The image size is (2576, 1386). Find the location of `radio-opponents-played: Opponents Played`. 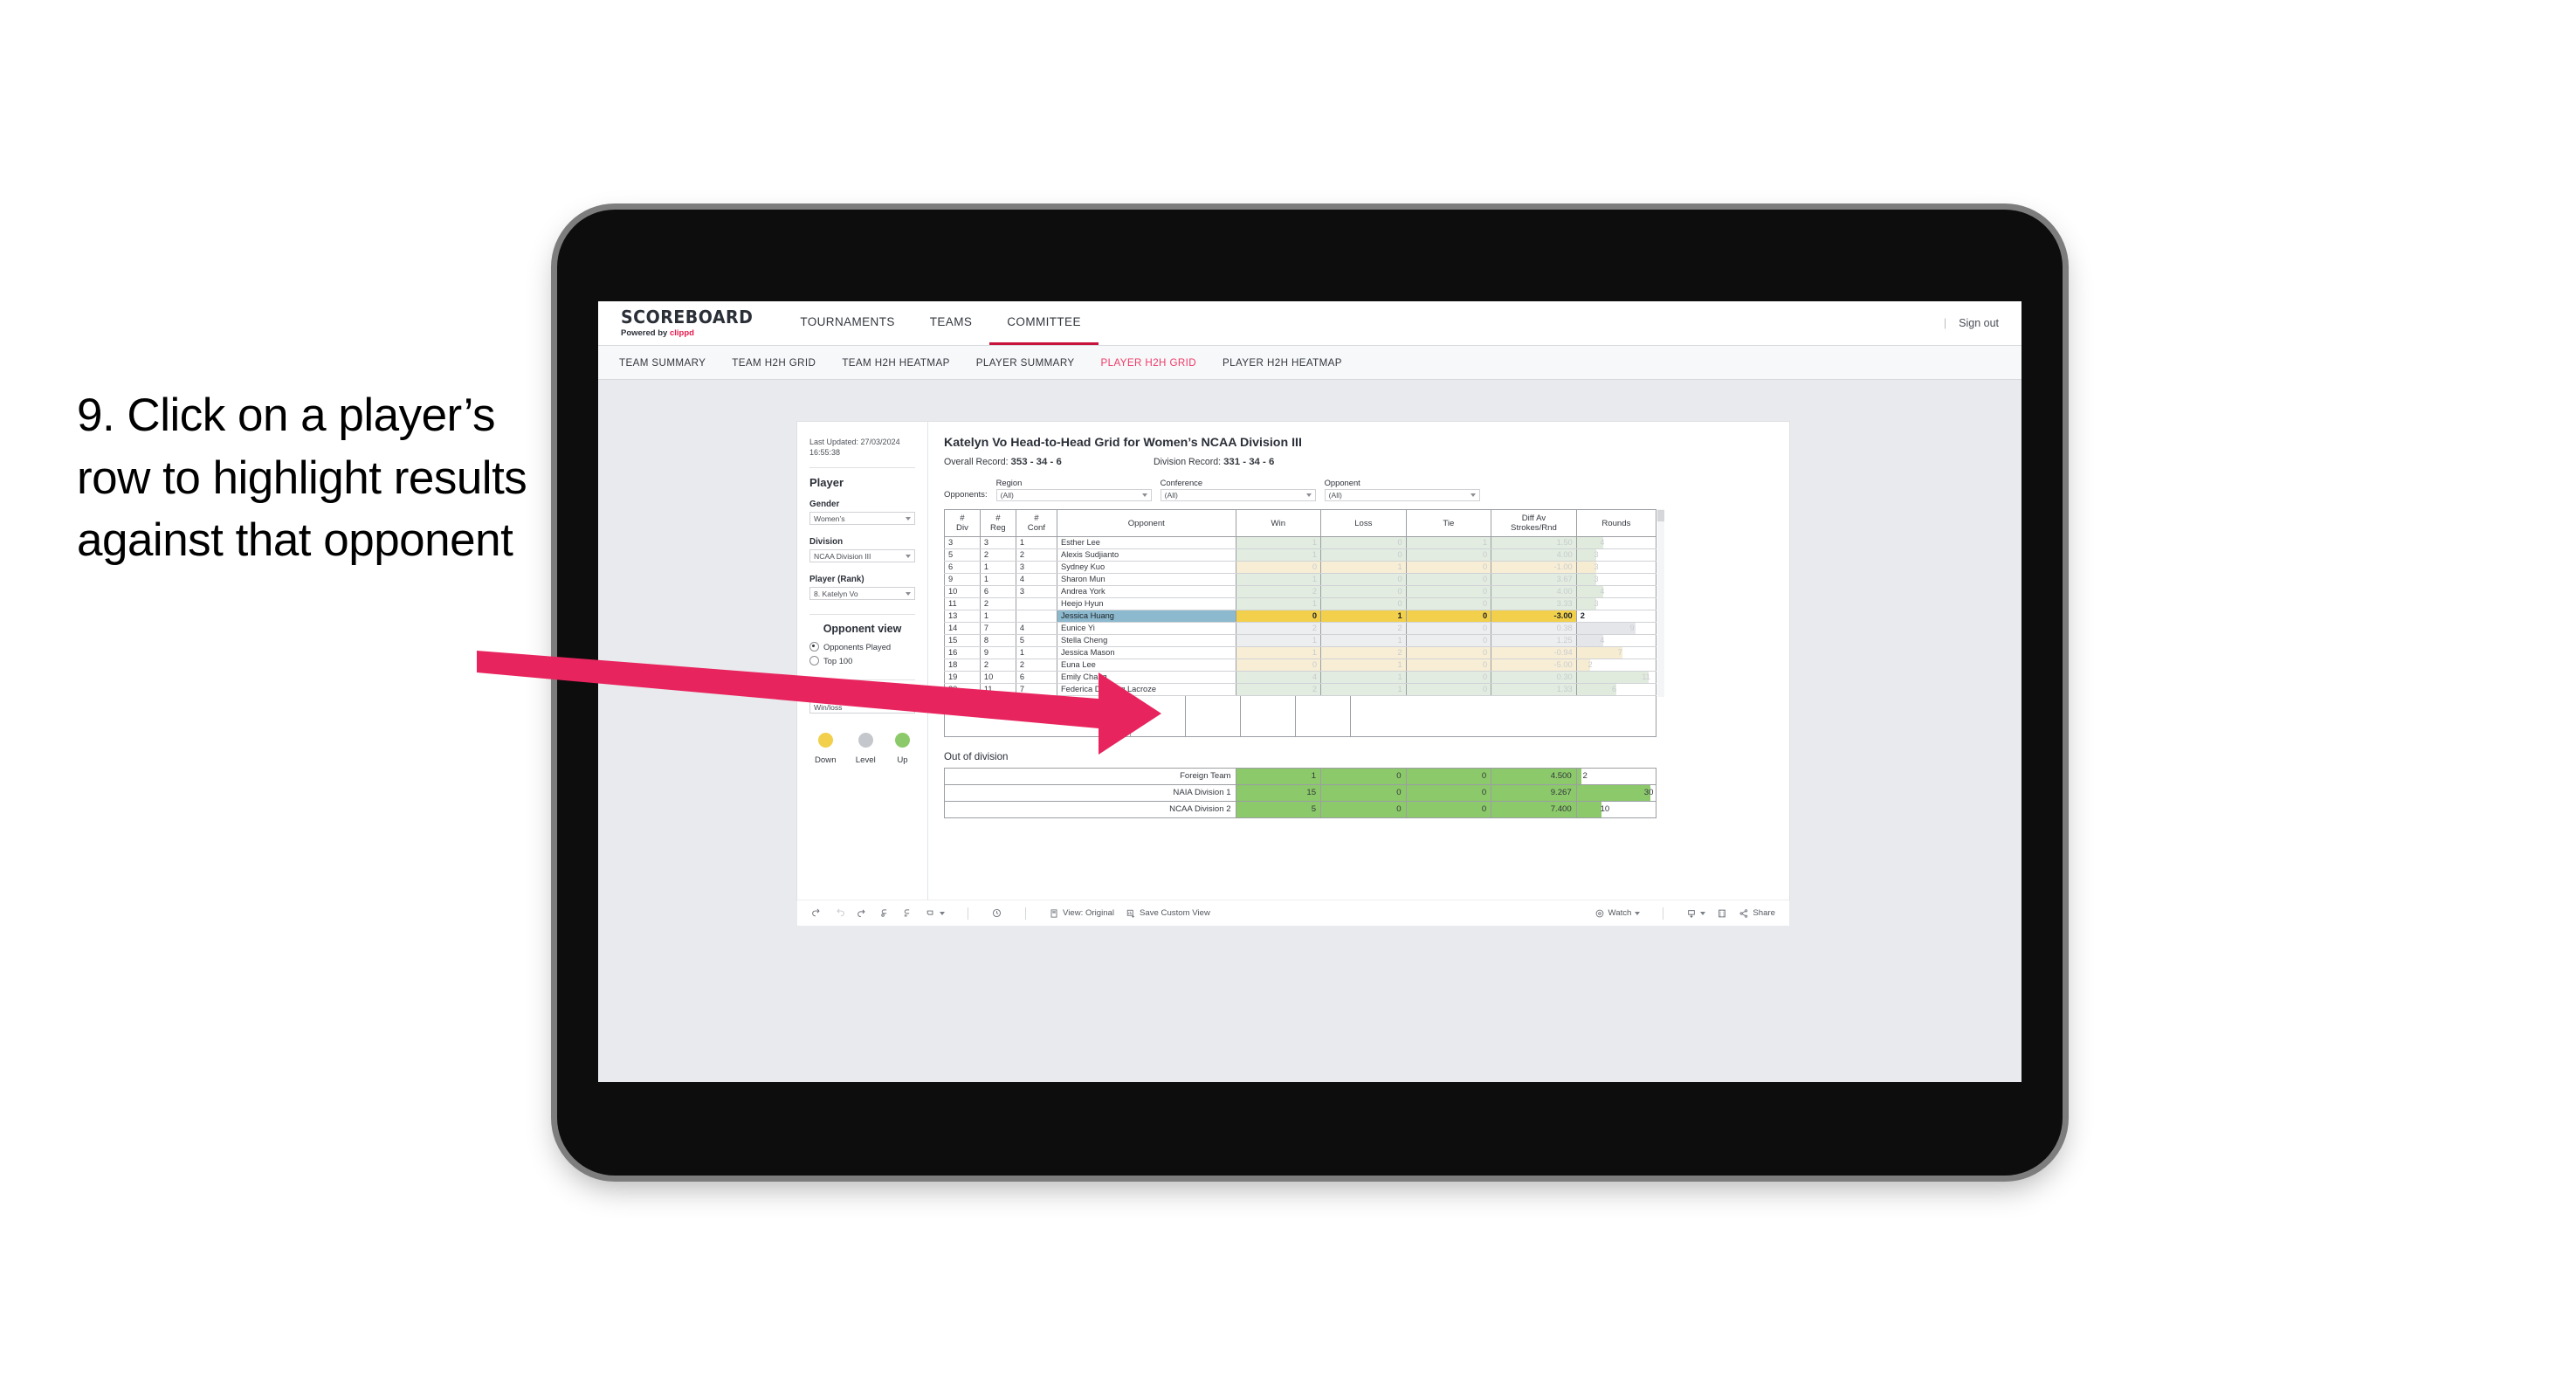

radio-opponents-played: Opponents Played is located at coordinates (862, 647).